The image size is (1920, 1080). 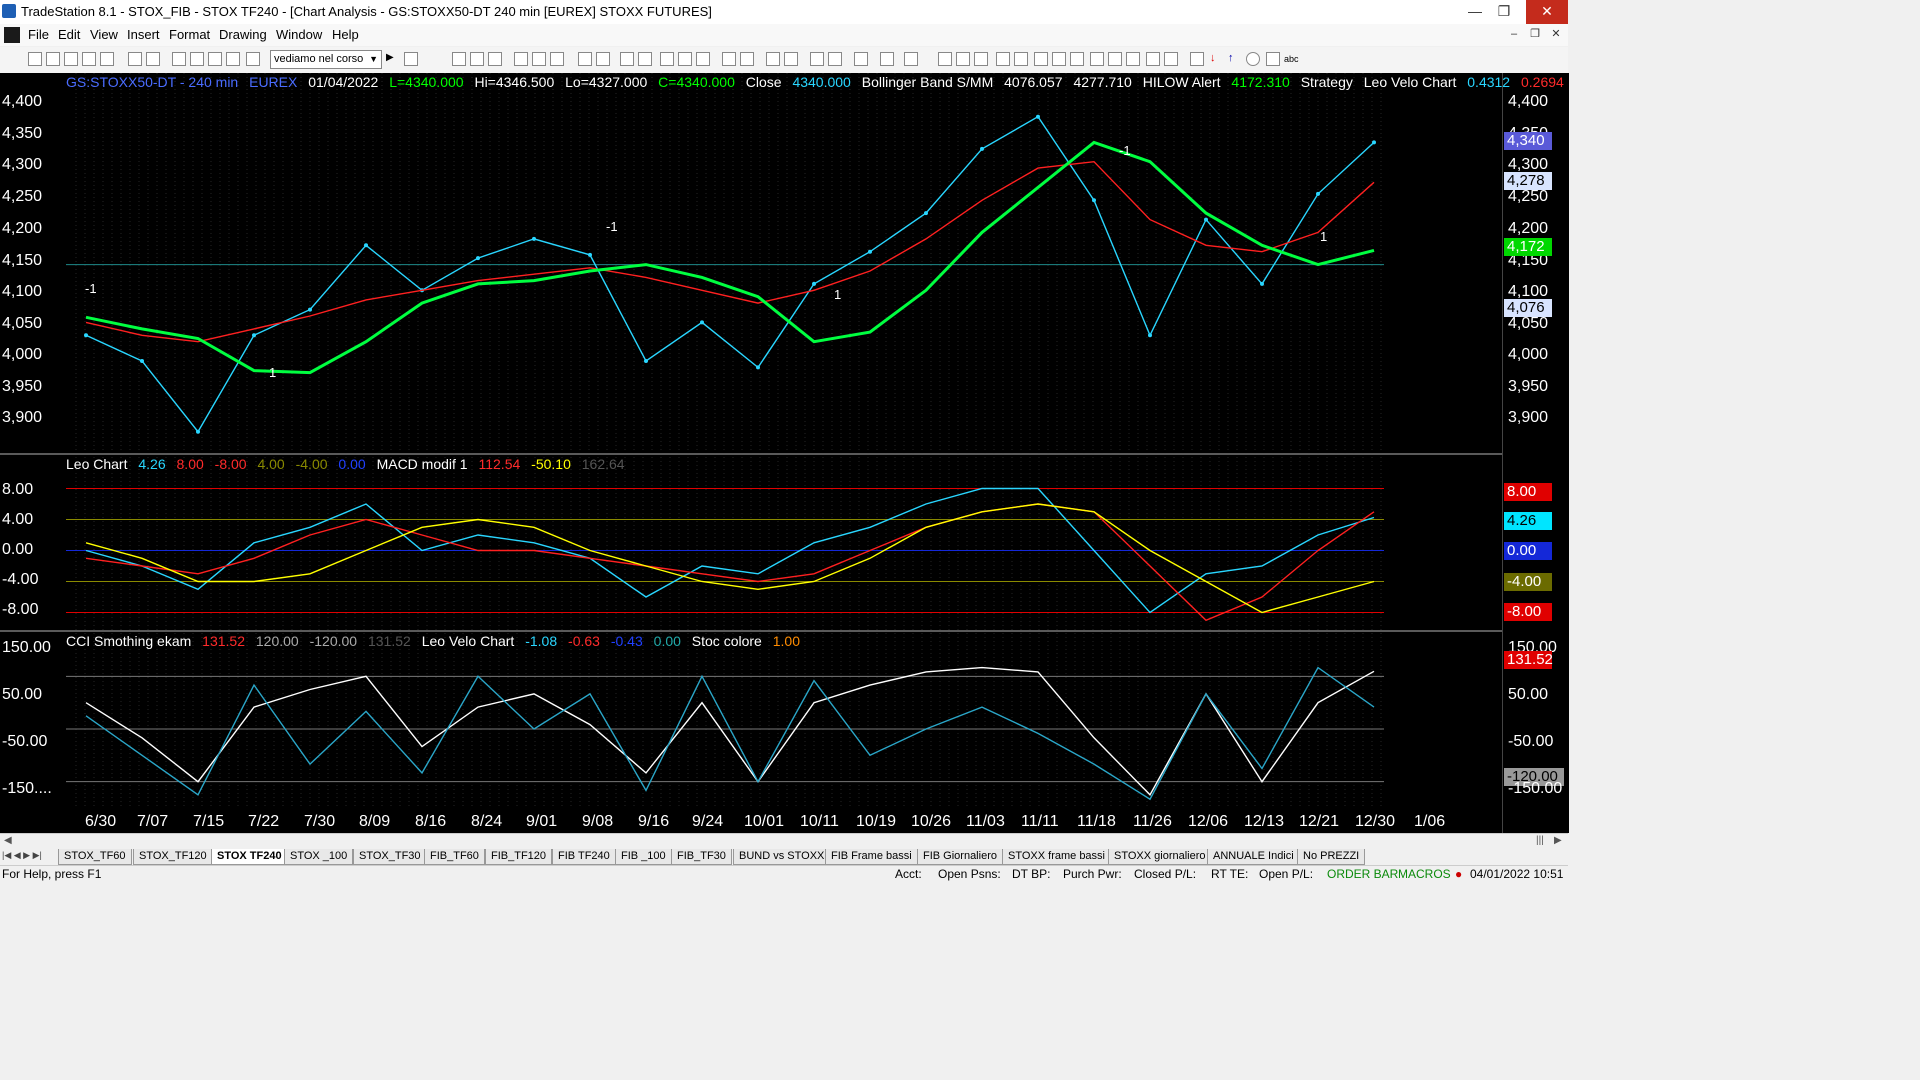 What do you see at coordinates (1291, 59) in the screenshot?
I see `text-icon: abc` at bounding box center [1291, 59].